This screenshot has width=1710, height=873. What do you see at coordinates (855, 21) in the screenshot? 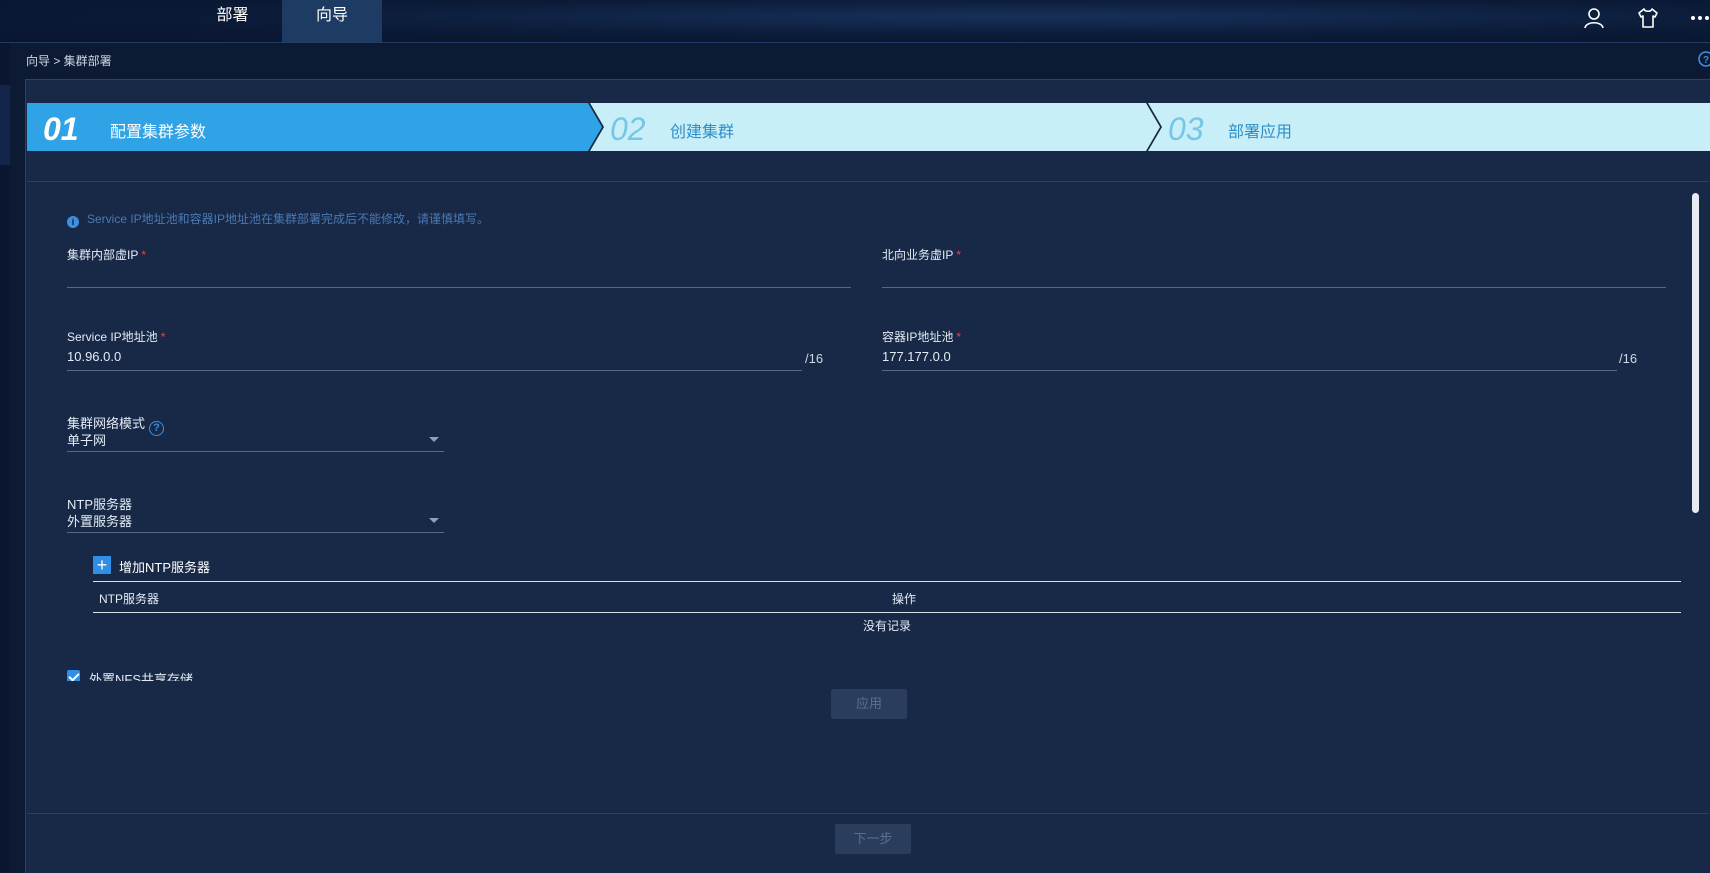
I see `top-navigation-bar: 部署 向导` at bounding box center [855, 21].